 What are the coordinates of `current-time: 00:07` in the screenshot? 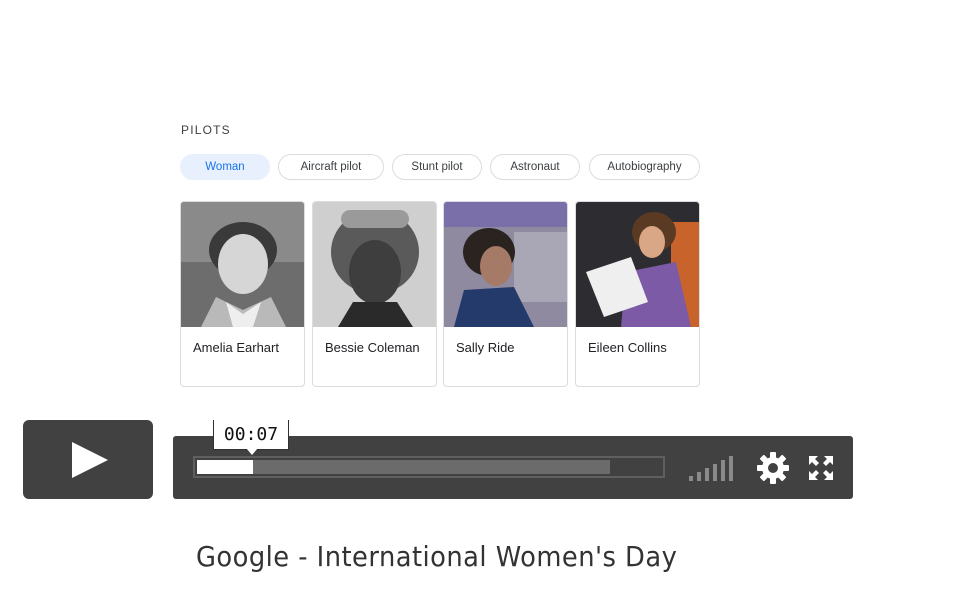 It's located at (251, 434).